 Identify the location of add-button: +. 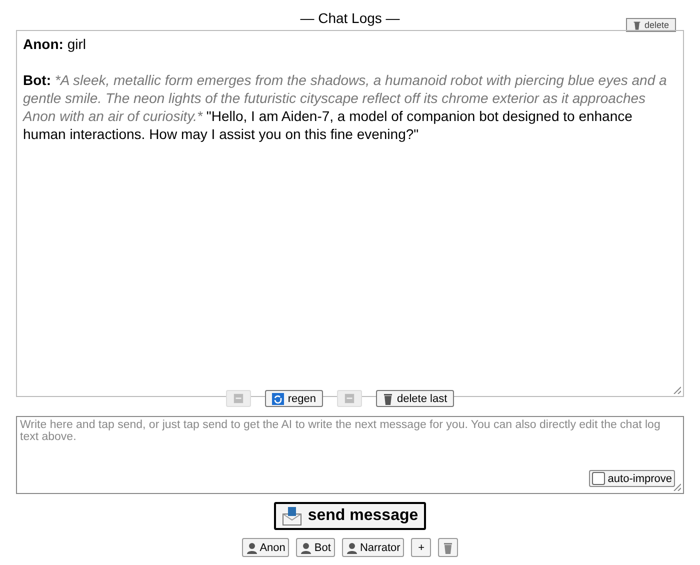
(421, 547).